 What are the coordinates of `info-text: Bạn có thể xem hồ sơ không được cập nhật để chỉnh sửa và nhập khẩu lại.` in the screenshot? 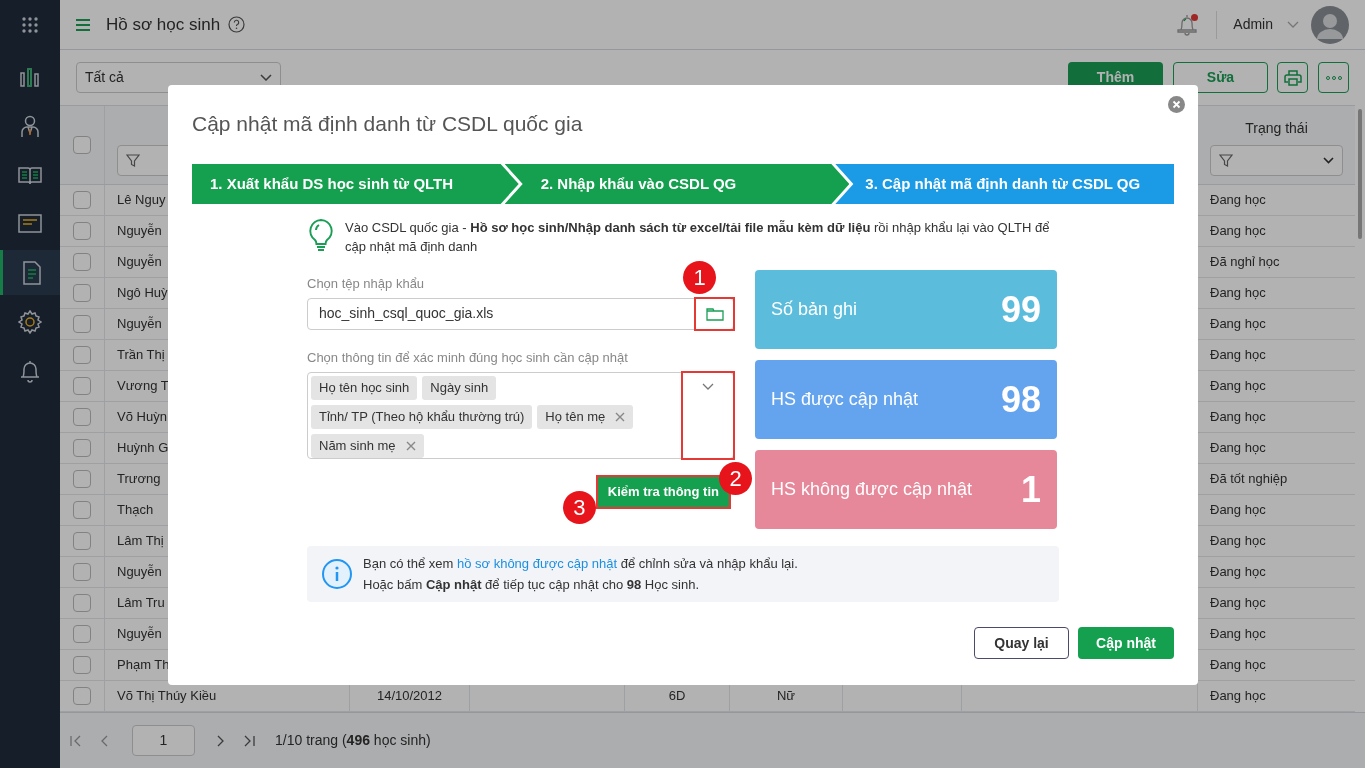 It's located at (580, 564).